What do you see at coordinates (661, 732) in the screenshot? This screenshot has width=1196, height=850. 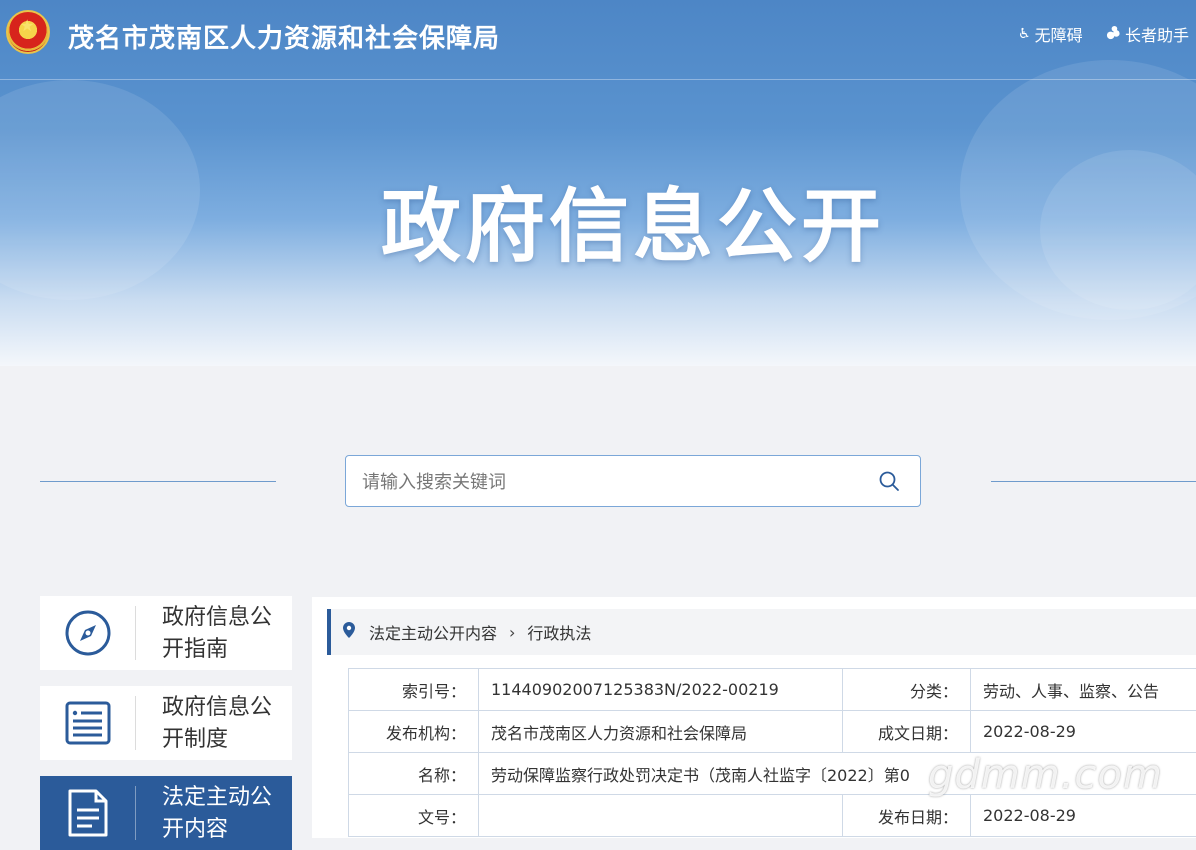 I see `publisher-value: 茂名市茂南区人力资源和社会保障局` at bounding box center [661, 732].